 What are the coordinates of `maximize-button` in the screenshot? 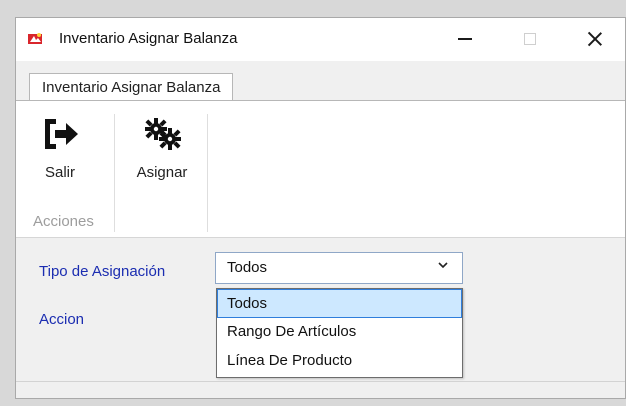 It's located at (530, 39).